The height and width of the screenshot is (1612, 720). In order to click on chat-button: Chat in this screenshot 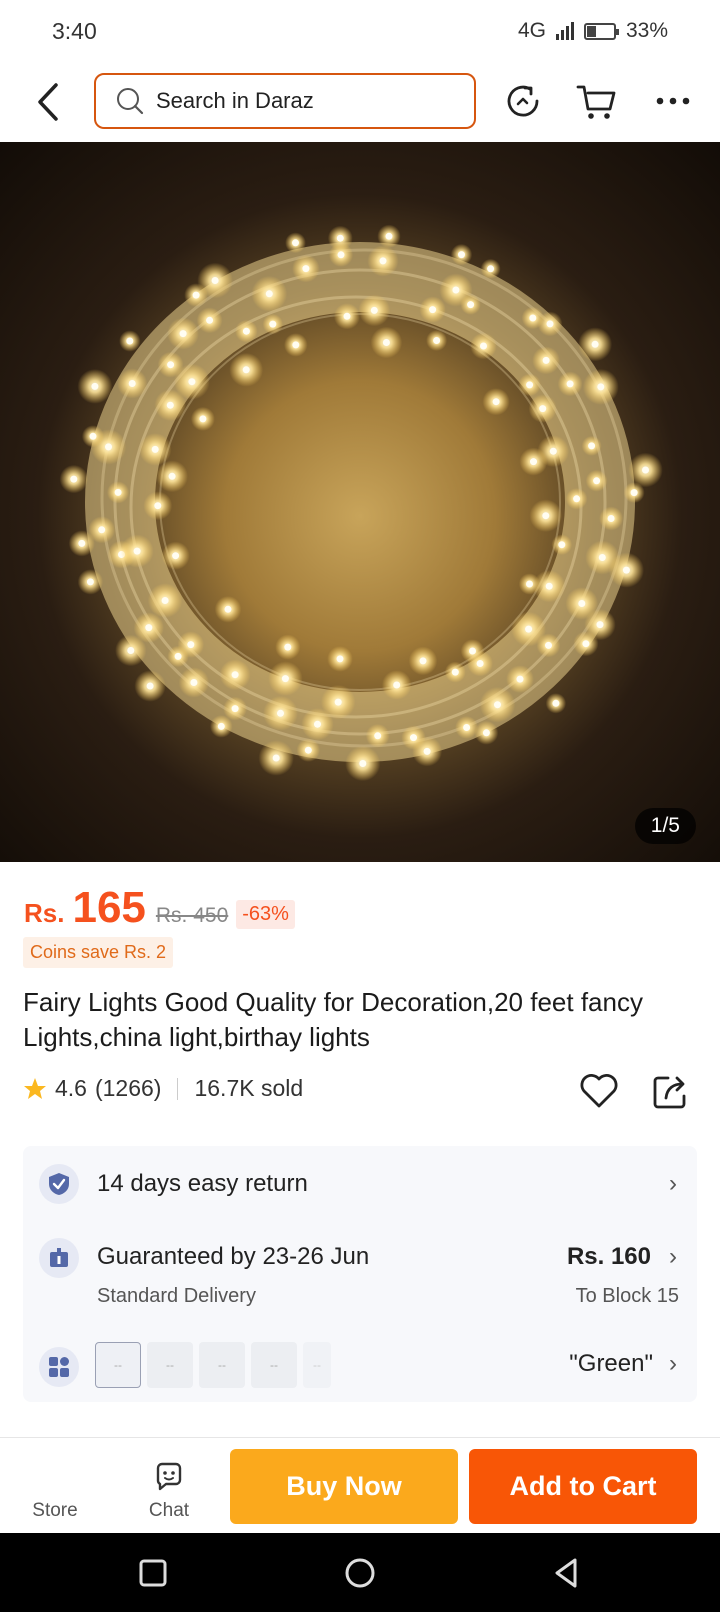, I will do `click(169, 1486)`.